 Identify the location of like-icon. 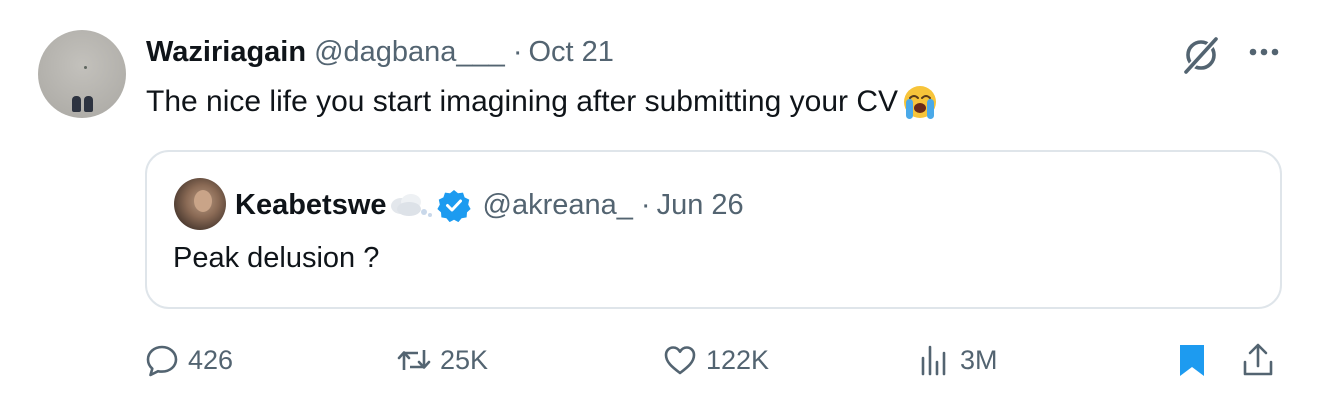
(680, 360).